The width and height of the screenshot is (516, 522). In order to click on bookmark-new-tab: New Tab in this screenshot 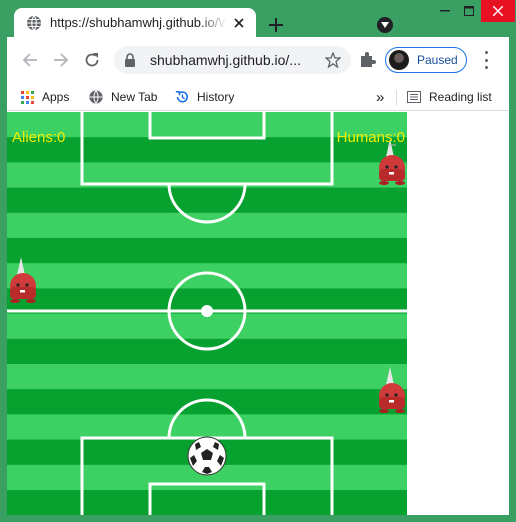, I will do `click(123, 97)`.